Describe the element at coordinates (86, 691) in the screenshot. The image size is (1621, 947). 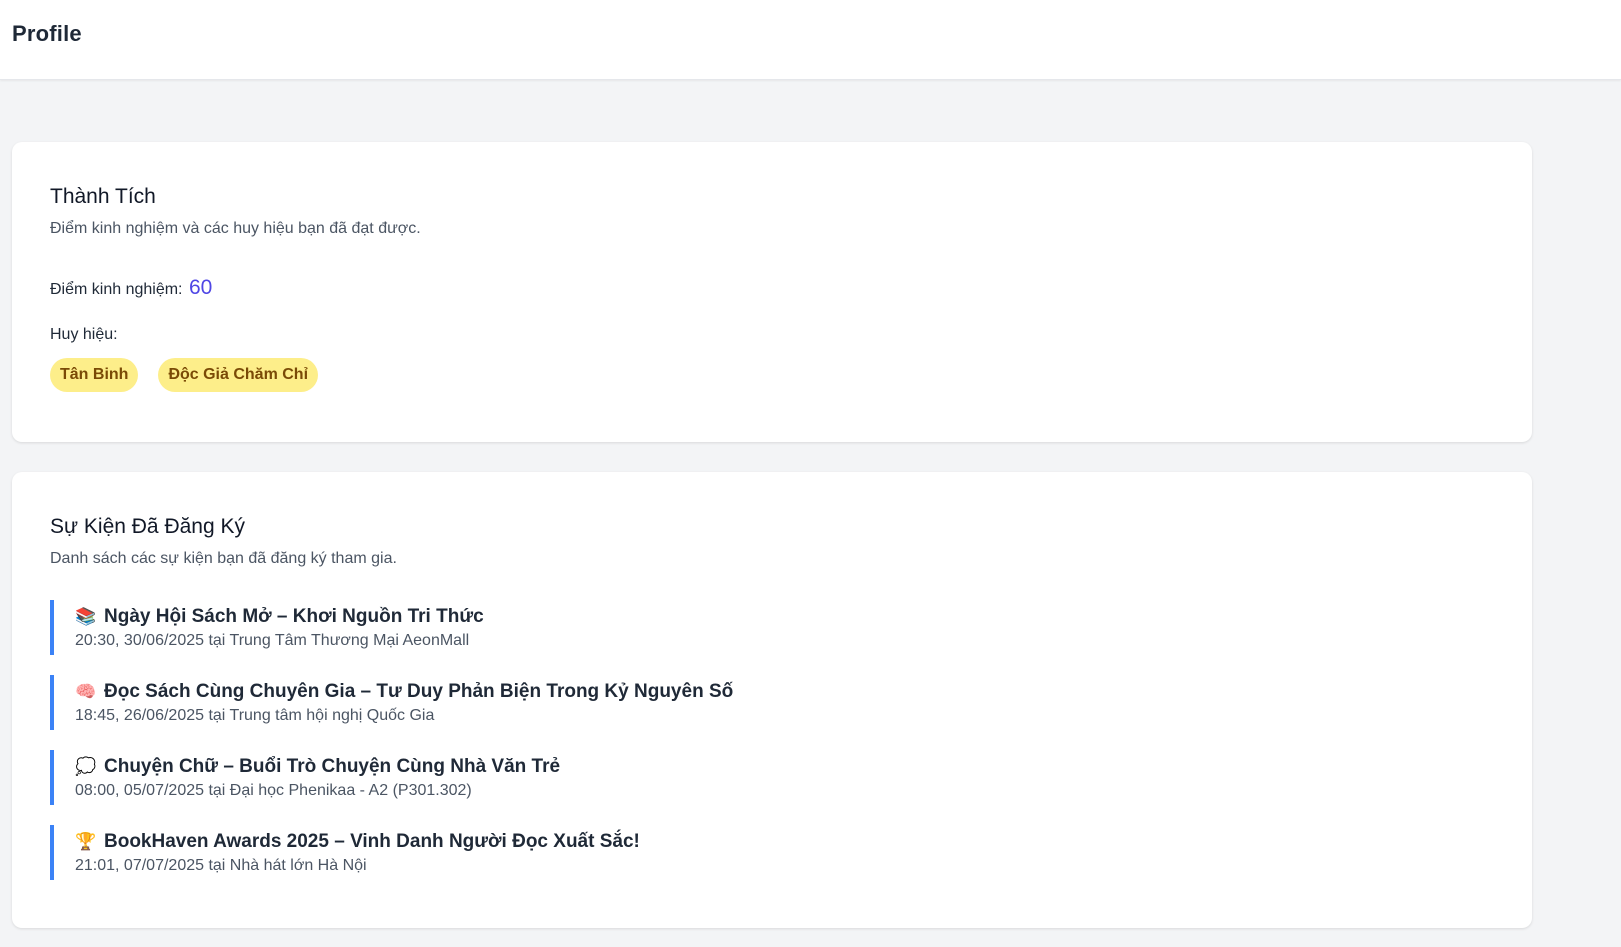
I see `brain-icon: 🧠` at that location.